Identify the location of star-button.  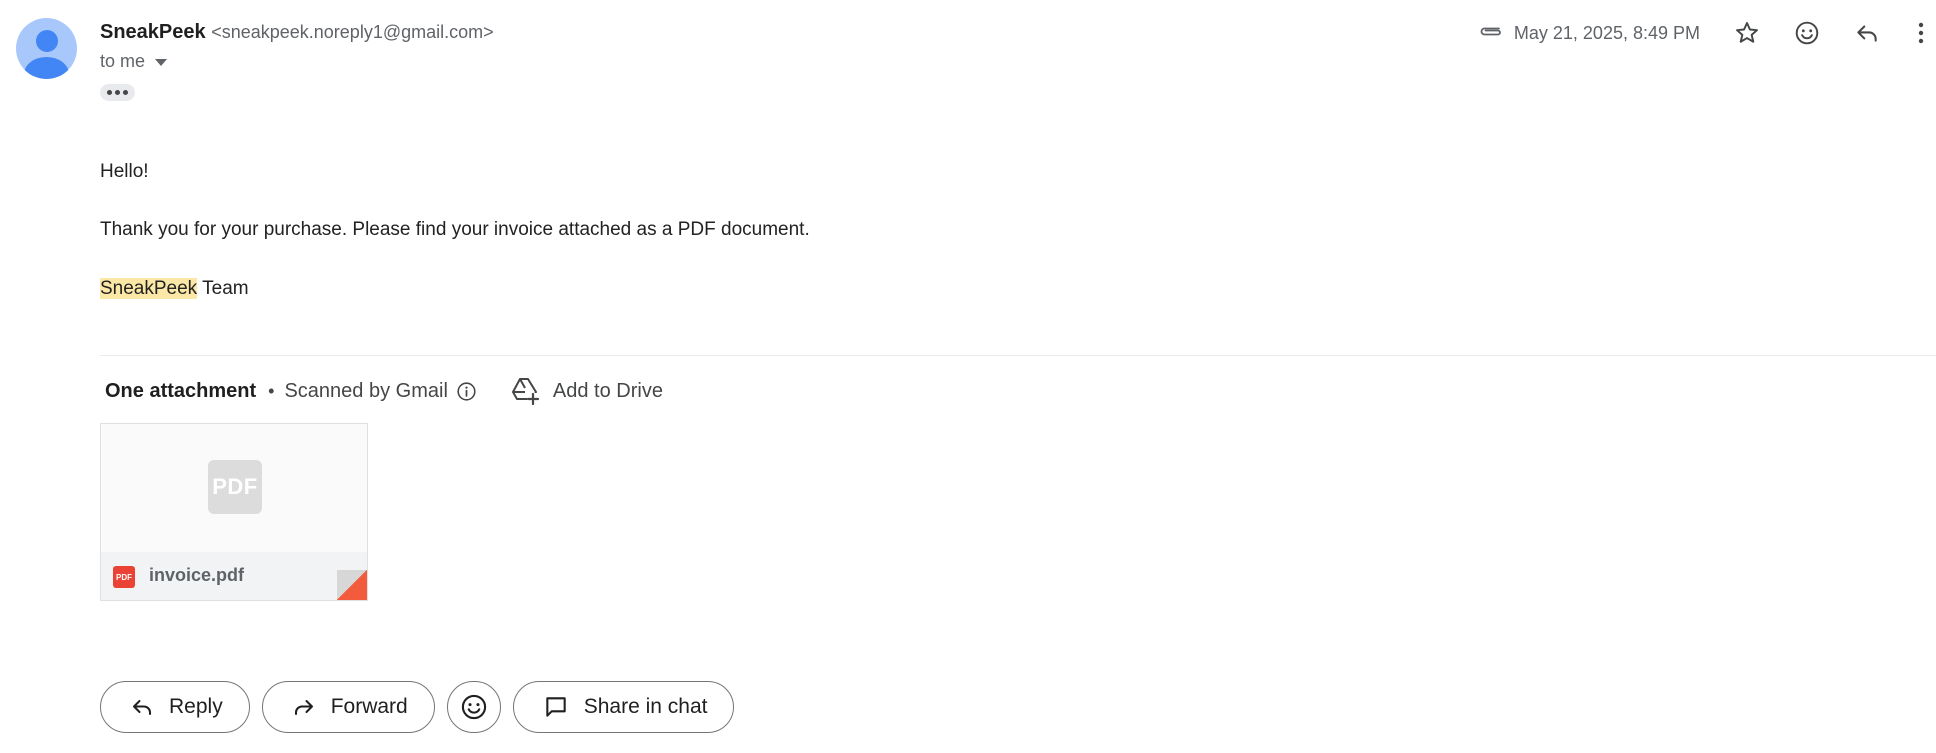
(1747, 33).